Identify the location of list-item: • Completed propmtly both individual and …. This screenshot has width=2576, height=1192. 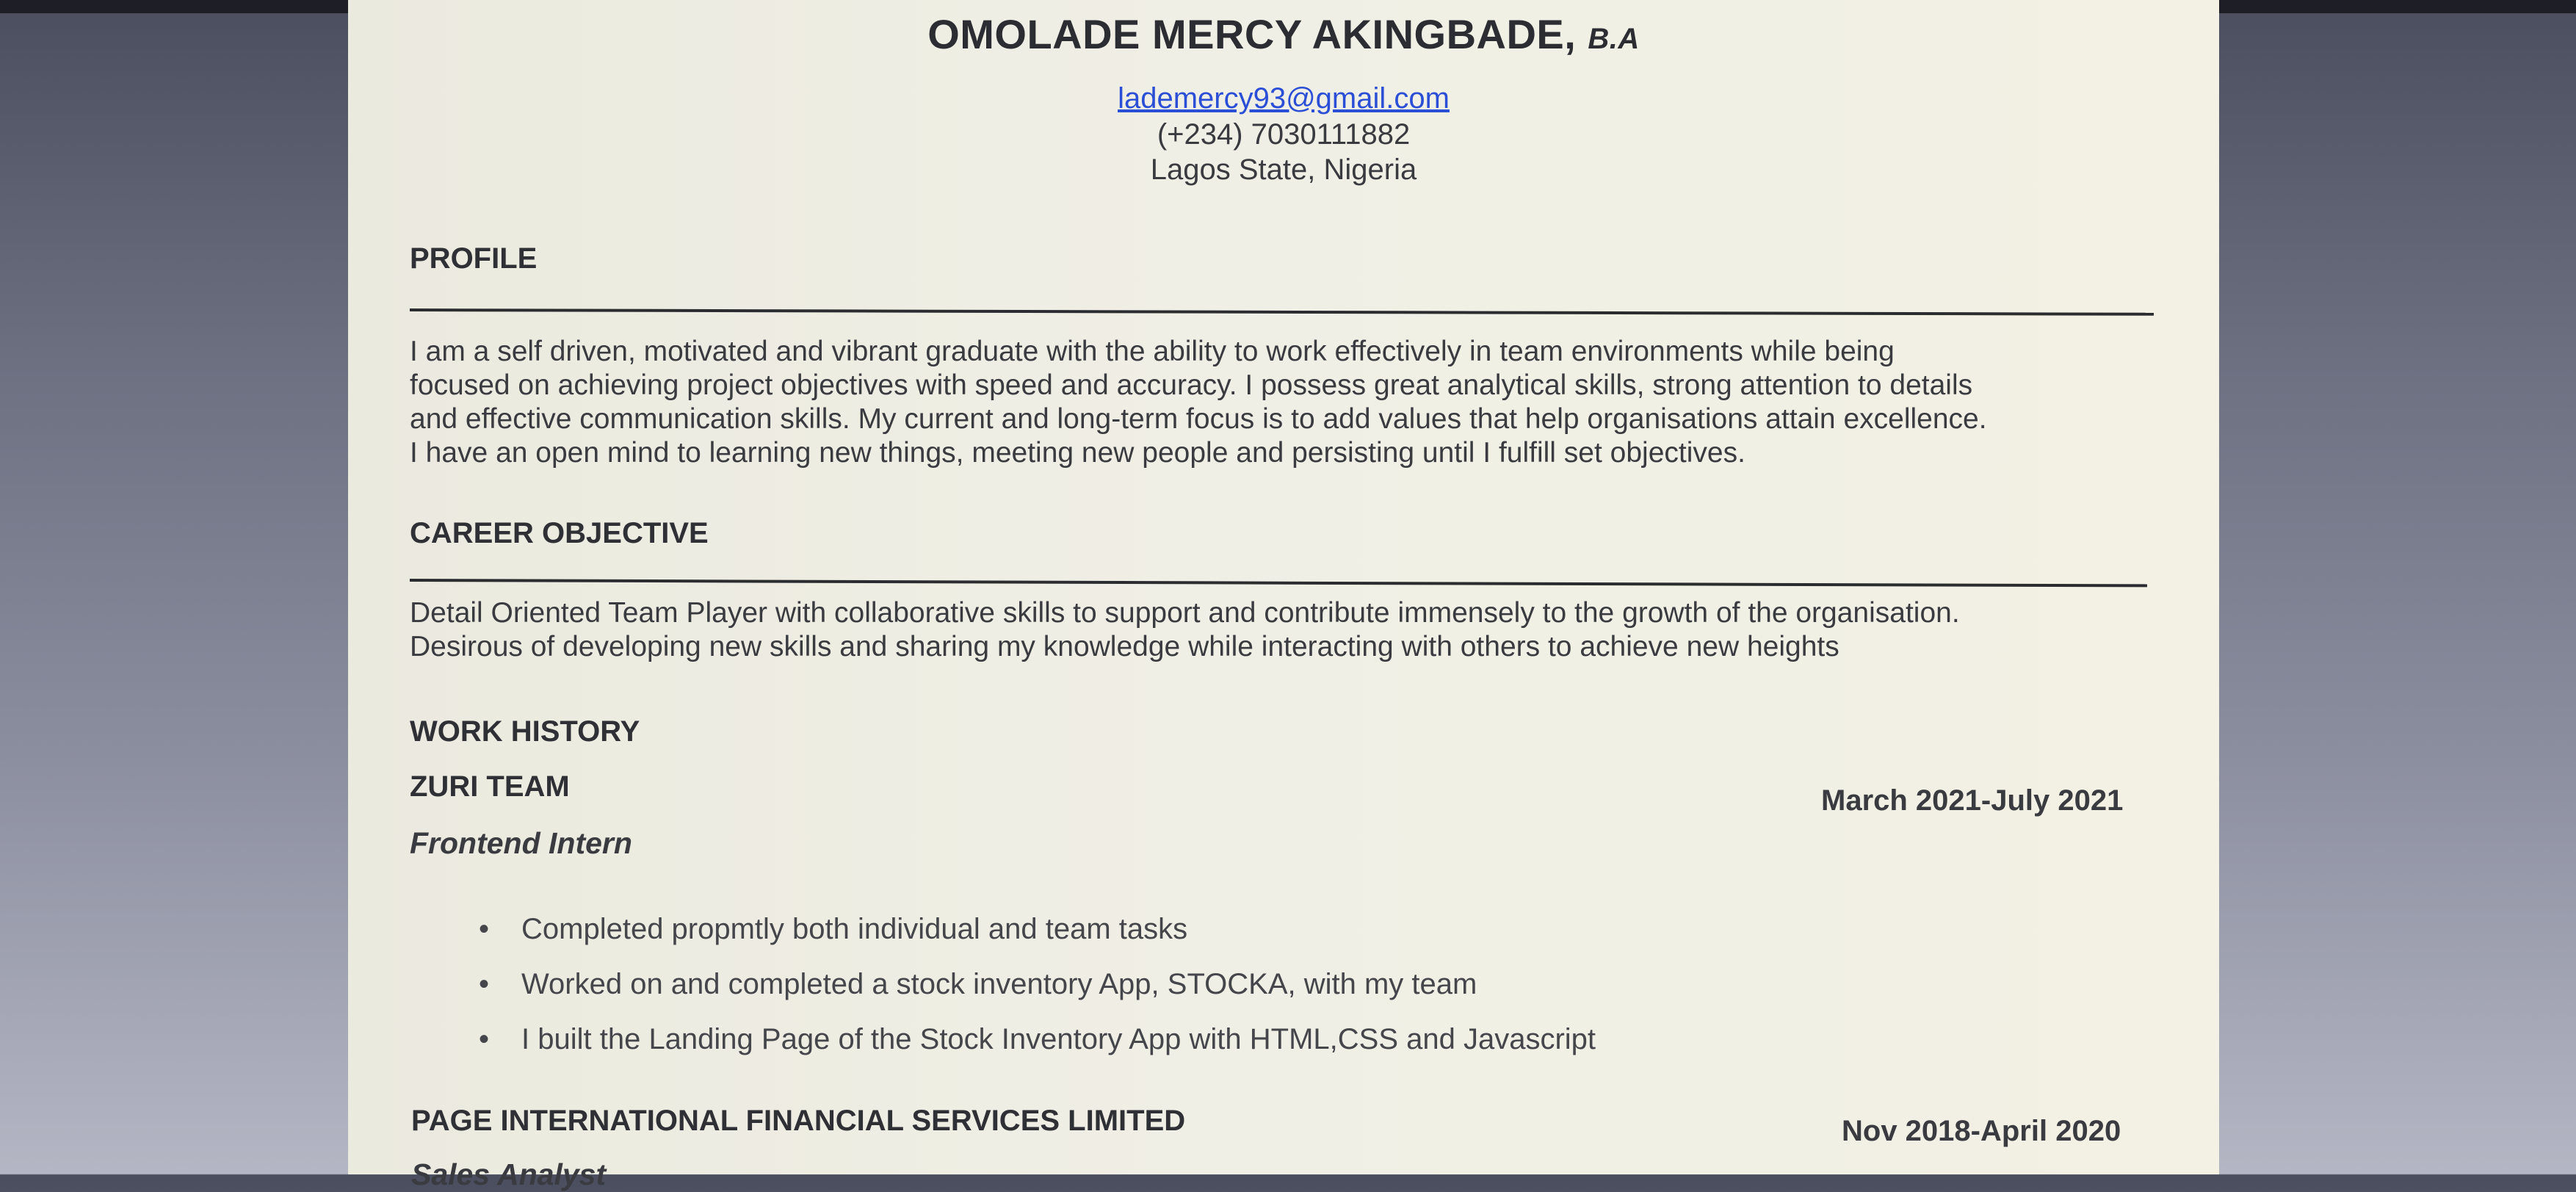
(1033, 929).